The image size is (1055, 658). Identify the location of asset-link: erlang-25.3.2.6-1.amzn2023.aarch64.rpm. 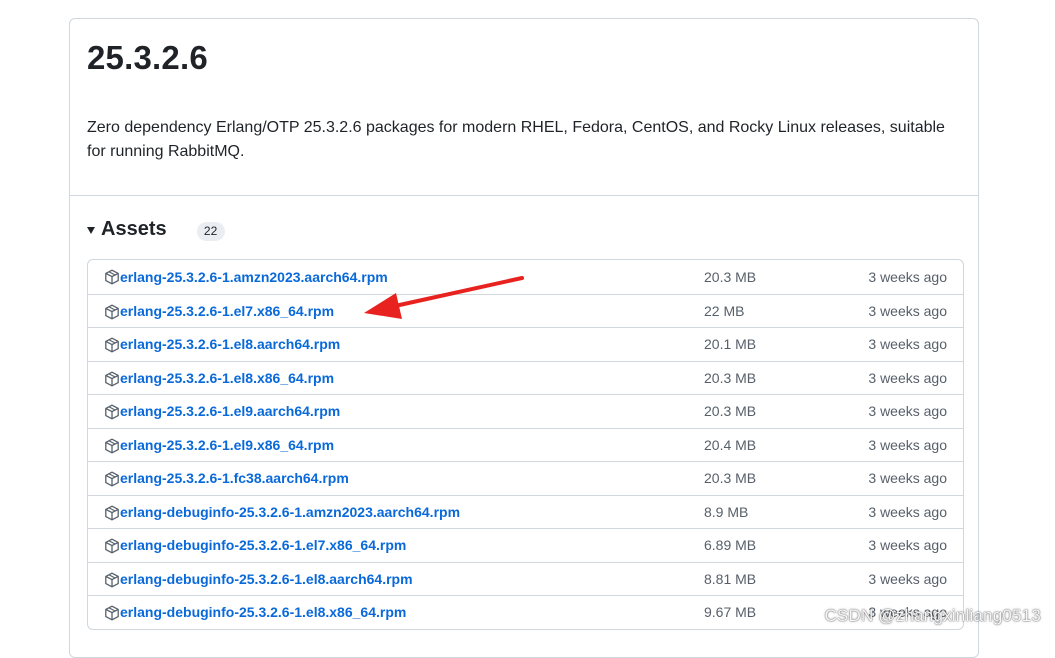
(254, 277).